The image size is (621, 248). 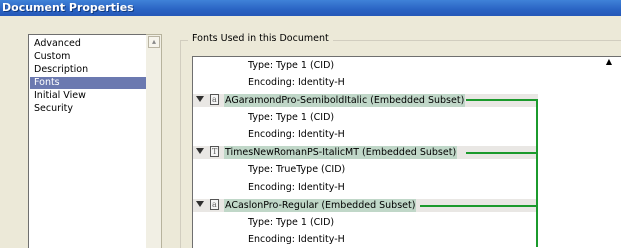 I want to click on category-item-advanced: Advanced, so click(x=88, y=44).